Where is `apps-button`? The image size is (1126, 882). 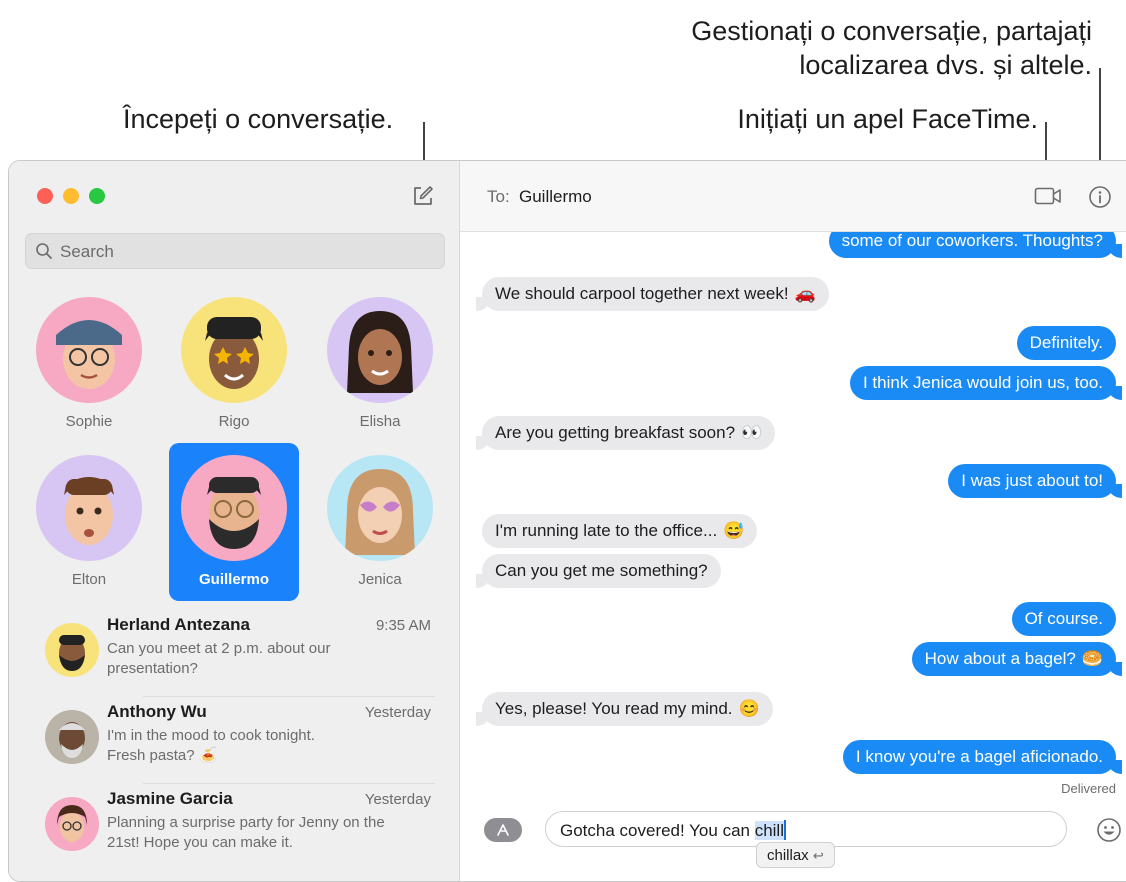 apps-button is located at coordinates (503, 830).